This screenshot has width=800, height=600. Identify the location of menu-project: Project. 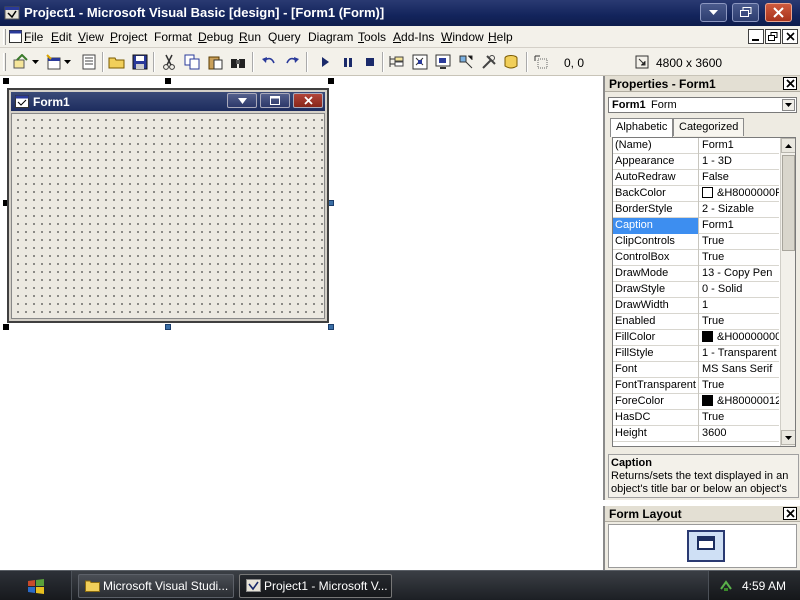
(128, 37).